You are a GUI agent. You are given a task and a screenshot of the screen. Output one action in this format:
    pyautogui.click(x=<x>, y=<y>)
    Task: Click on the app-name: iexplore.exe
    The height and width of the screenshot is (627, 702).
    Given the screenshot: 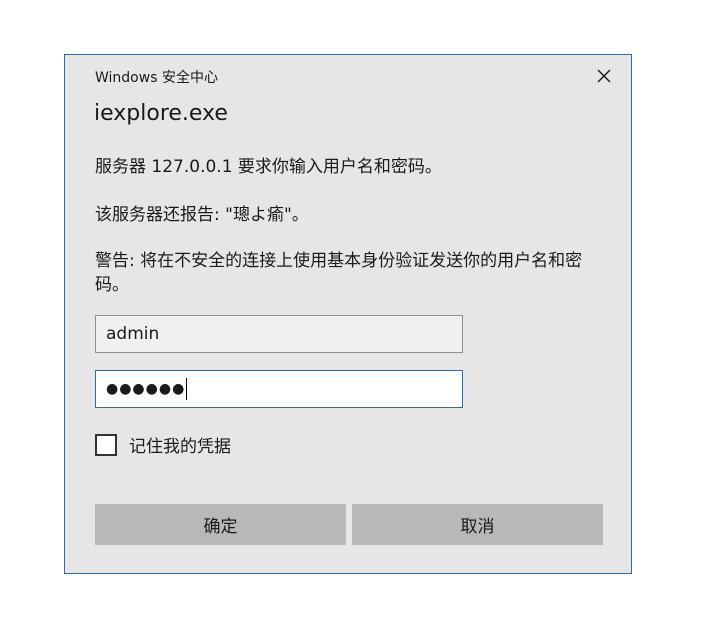 What is the action you would take?
    pyautogui.click(x=161, y=113)
    